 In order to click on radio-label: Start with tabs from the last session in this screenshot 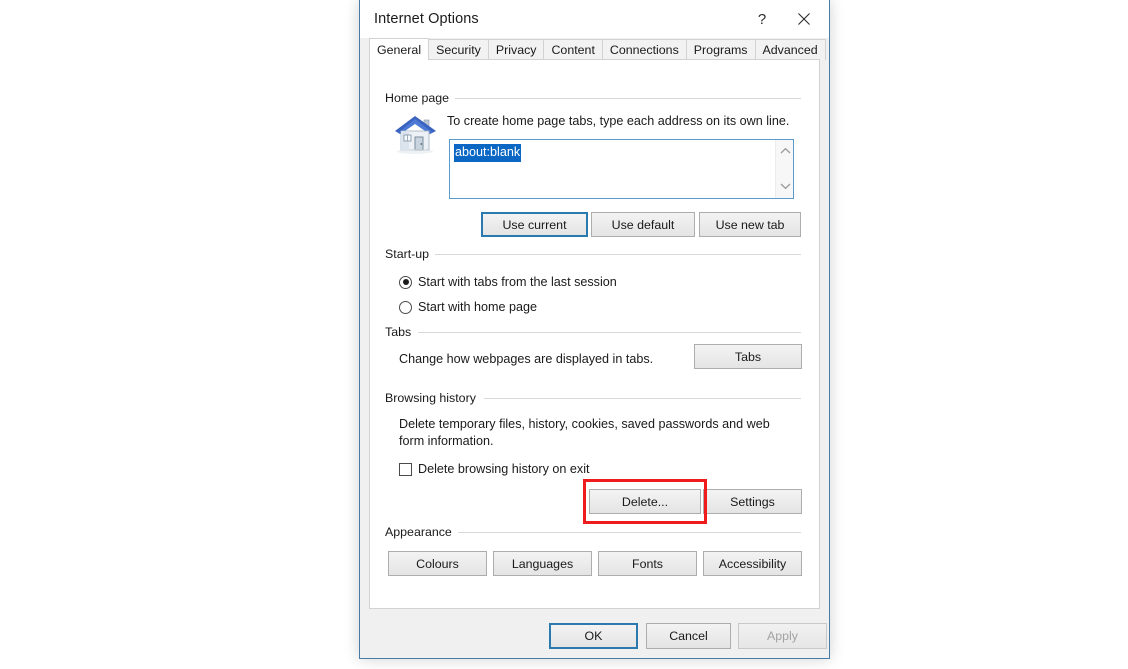, I will do `click(517, 282)`.